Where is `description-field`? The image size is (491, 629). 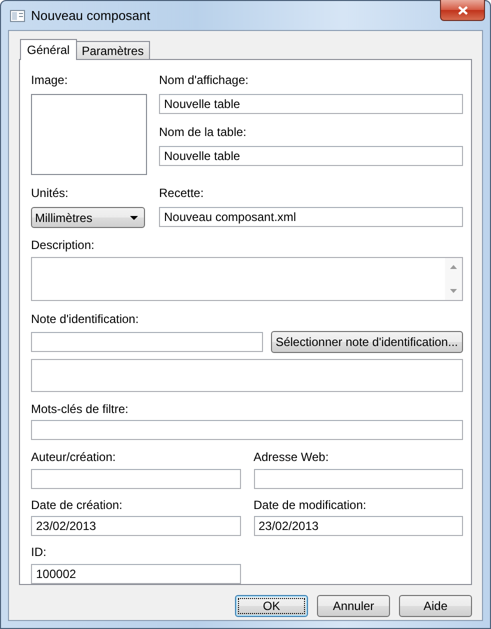 description-field is located at coordinates (247, 279).